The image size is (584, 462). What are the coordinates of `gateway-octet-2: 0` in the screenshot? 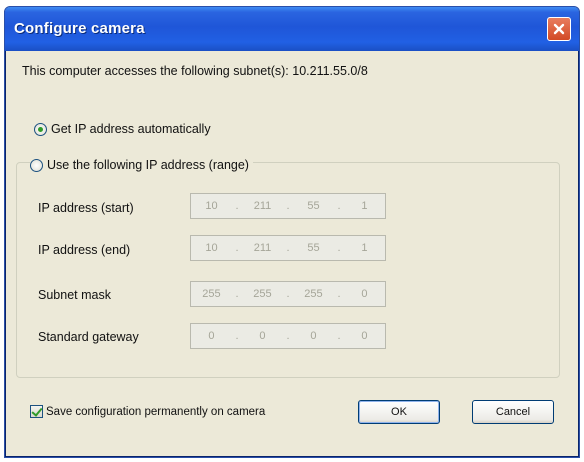 It's located at (262, 336).